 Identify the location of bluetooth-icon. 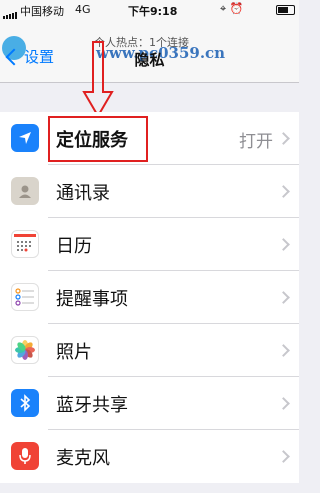
(25, 403).